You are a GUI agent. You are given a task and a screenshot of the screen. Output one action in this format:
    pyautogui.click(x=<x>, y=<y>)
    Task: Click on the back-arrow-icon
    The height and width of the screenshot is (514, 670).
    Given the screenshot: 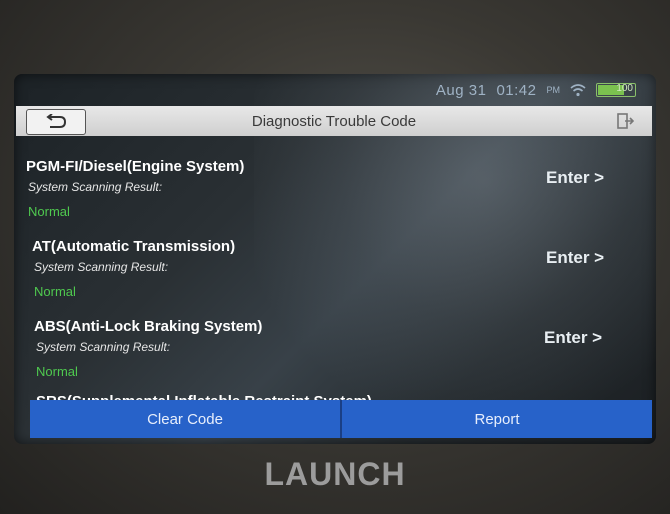 What is the action you would take?
    pyautogui.click(x=56, y=121)
    